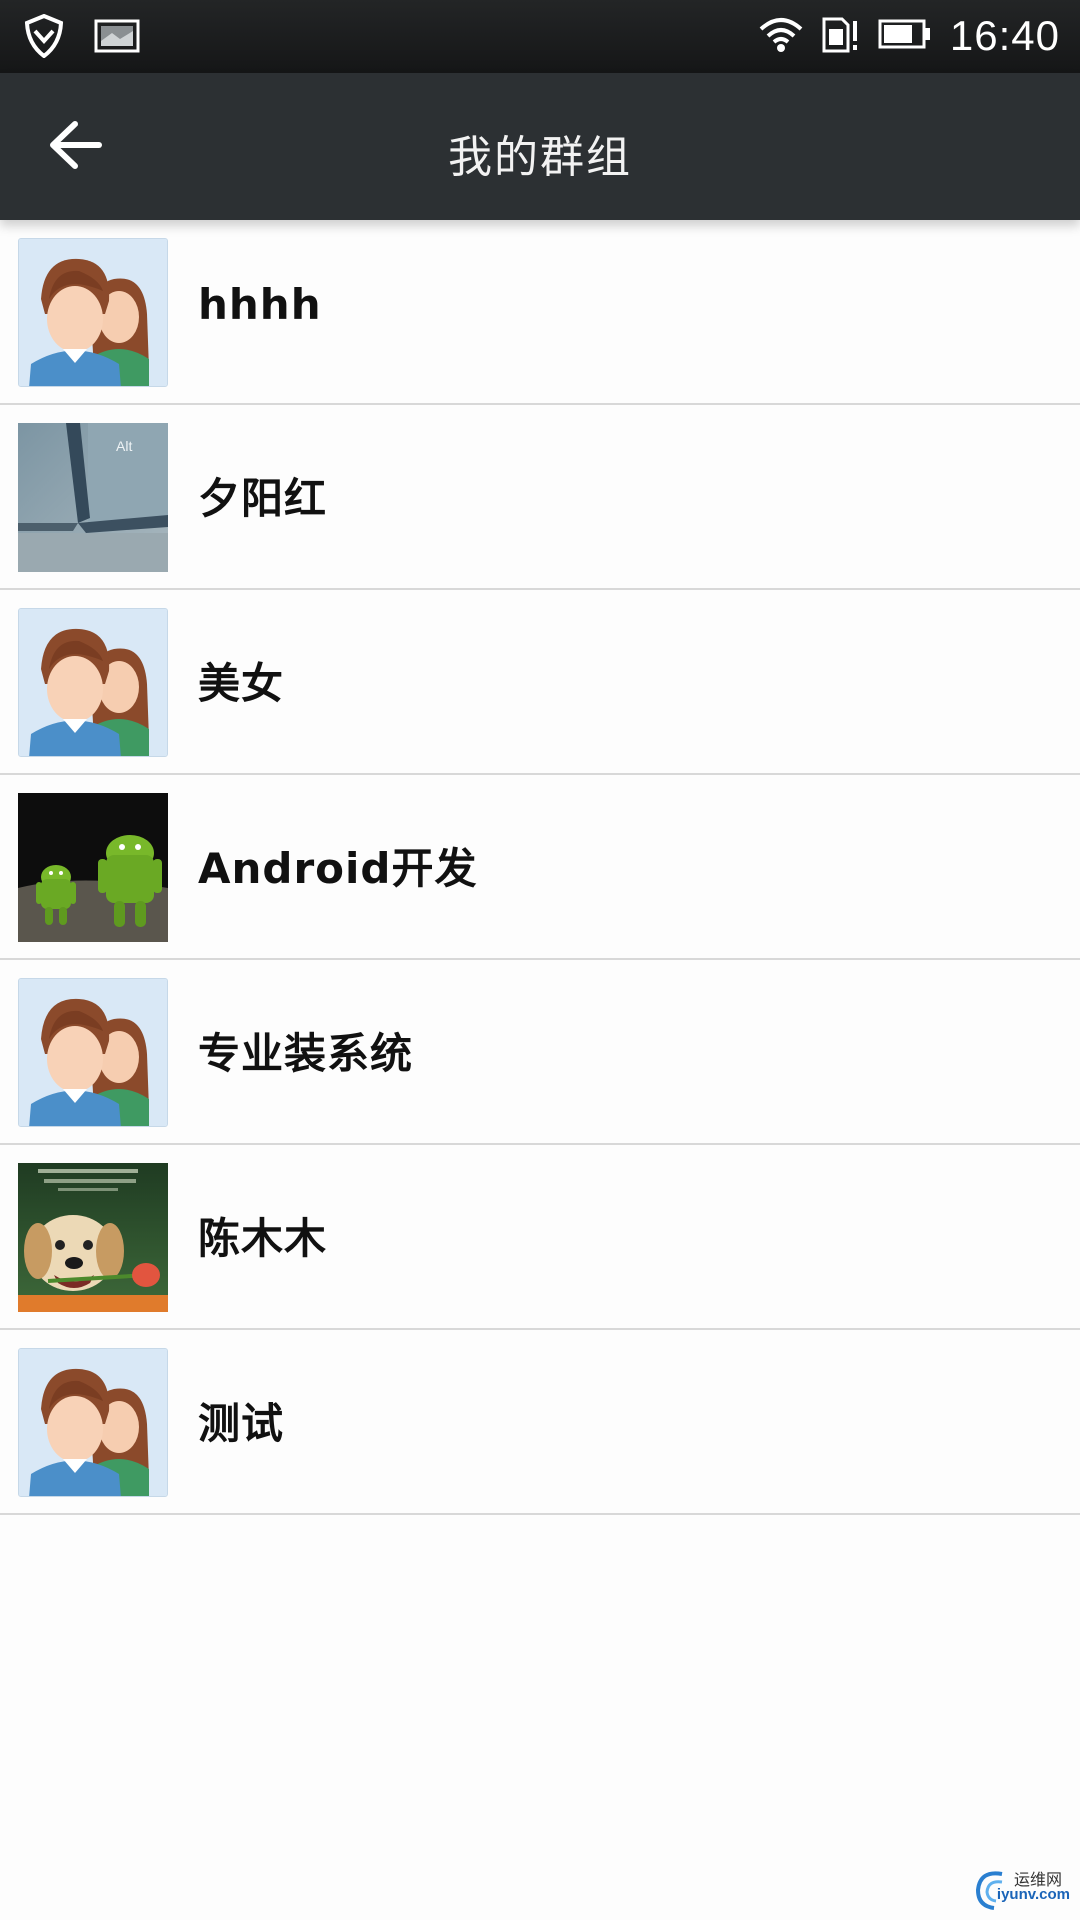 This screenshot has width=1080, height=1920. Describe the element at coordinates (263, 498) in the screenshot. I see `group-name: 夕阳红` at that location.